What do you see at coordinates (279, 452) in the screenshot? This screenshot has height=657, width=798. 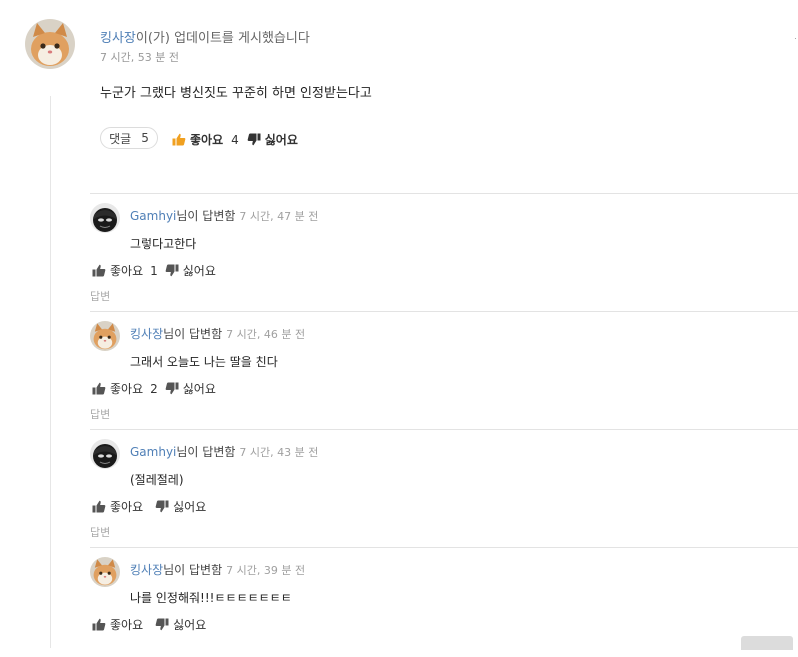 I see `reply-timestamp: 7 시간, 43 분 전` at bounding box center [279, 452].